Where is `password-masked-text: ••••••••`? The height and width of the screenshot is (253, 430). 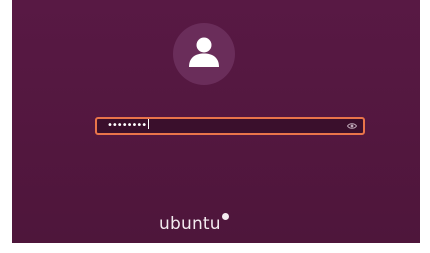
password-masked-text: •••••••• is located at coordinates (127, 125).